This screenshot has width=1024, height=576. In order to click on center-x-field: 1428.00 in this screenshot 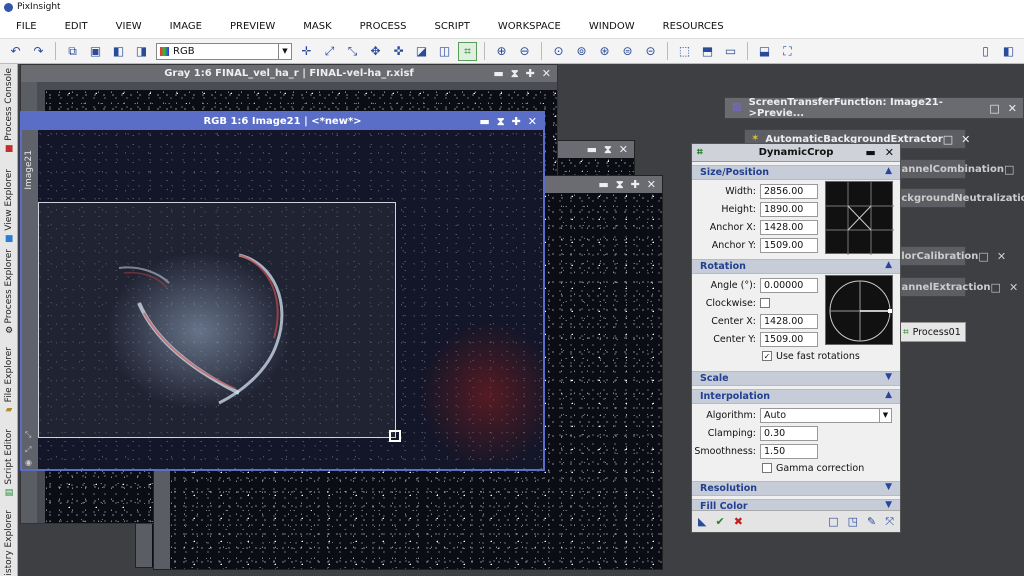, I will do `click(789, 321)`.